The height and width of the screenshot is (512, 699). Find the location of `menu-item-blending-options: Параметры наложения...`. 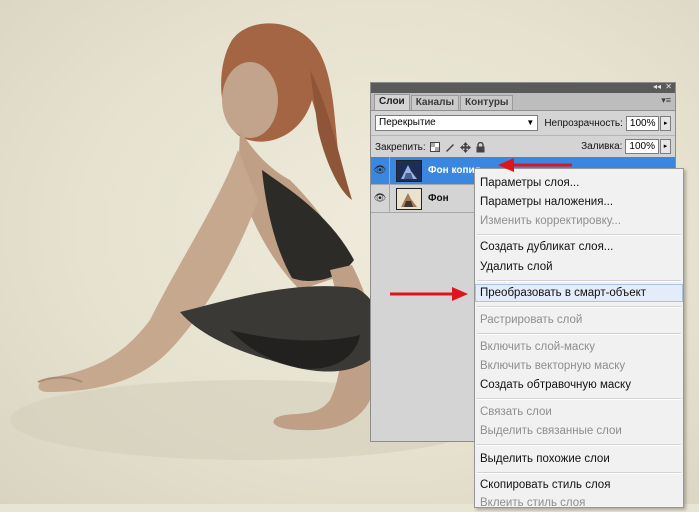

menu-item-blending-options: Параметры наложения... is located at coordinates (579, 202).